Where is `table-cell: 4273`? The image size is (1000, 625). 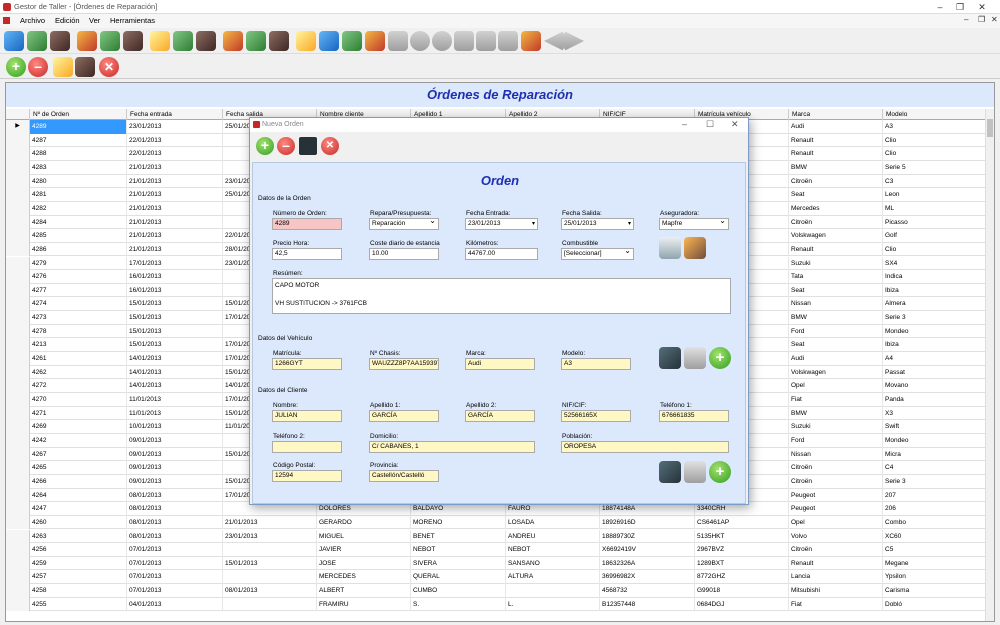 table-cell: 4273 is located at coordinates (78, 318).